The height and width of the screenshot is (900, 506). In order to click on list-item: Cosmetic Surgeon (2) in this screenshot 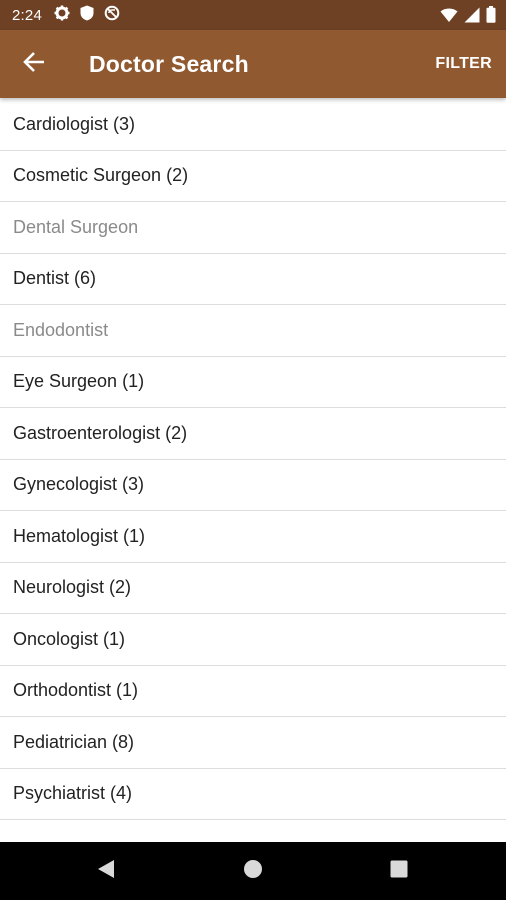, I will do `click(253, 176)`.